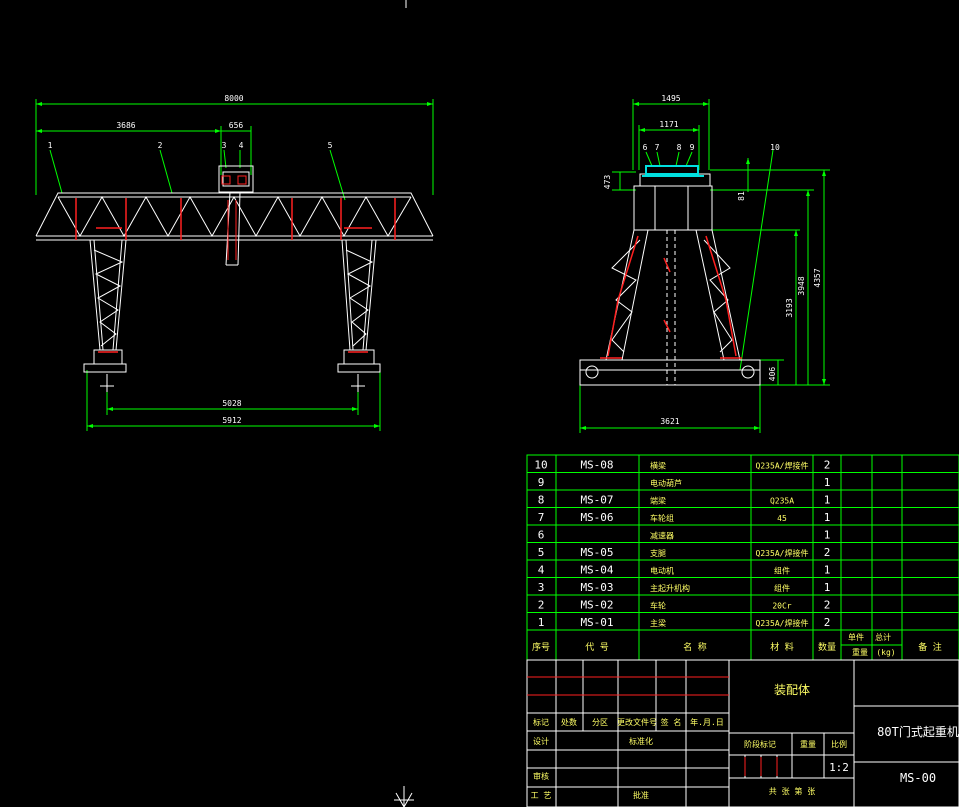 Image resolution: width=959 pixels, height=807 pixels. Describe the element at coordinates (596, 552) in the screenshot. I see `parts-cell-code: MS-05` at that location.